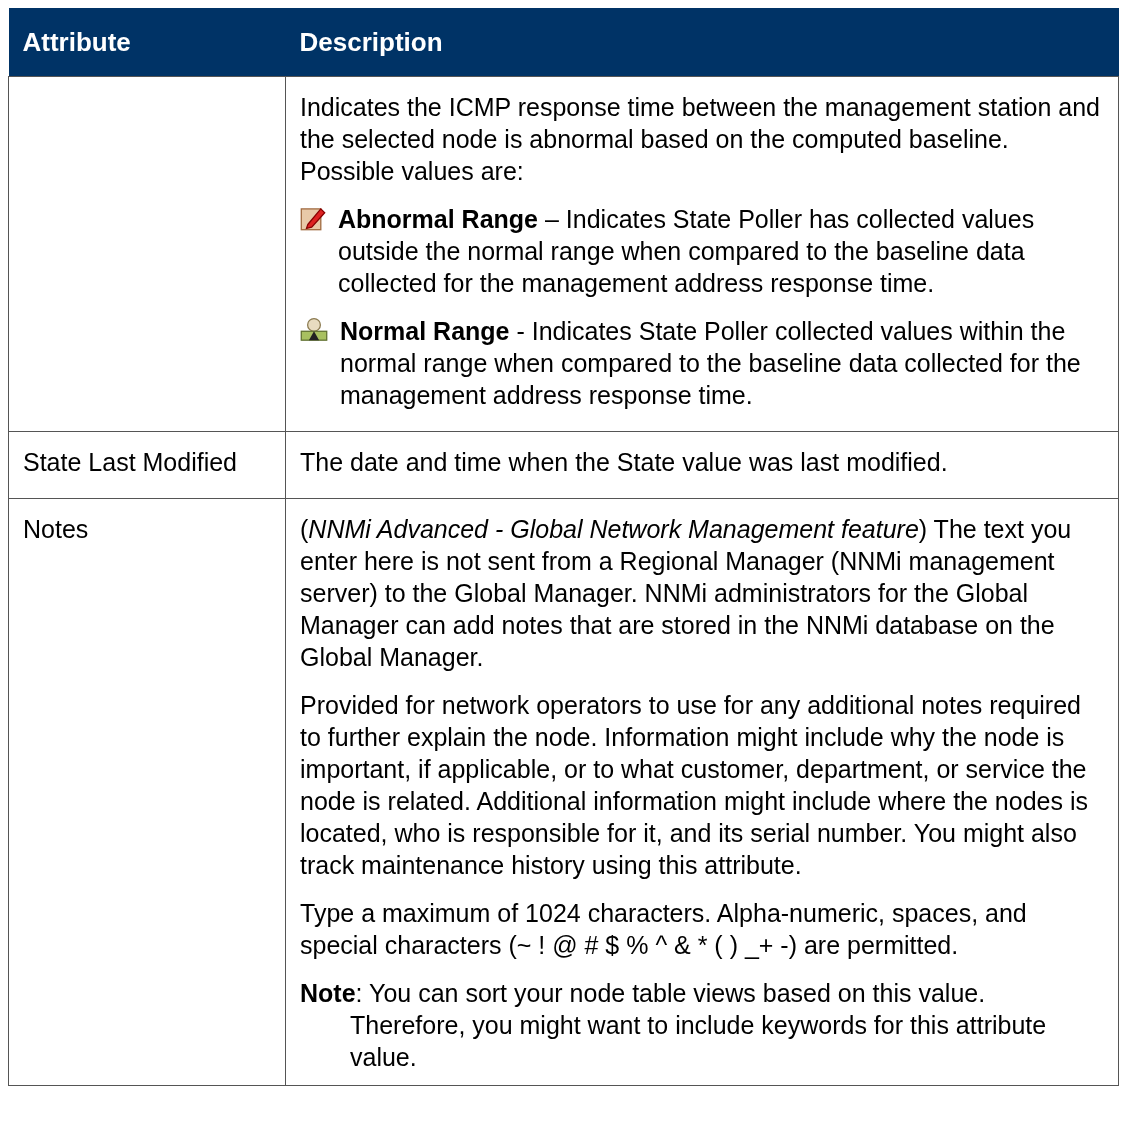  What do you see at coordinates (313, 218) in the screenshot?
I see `pencil-icon` at bounding box center [313, 218].